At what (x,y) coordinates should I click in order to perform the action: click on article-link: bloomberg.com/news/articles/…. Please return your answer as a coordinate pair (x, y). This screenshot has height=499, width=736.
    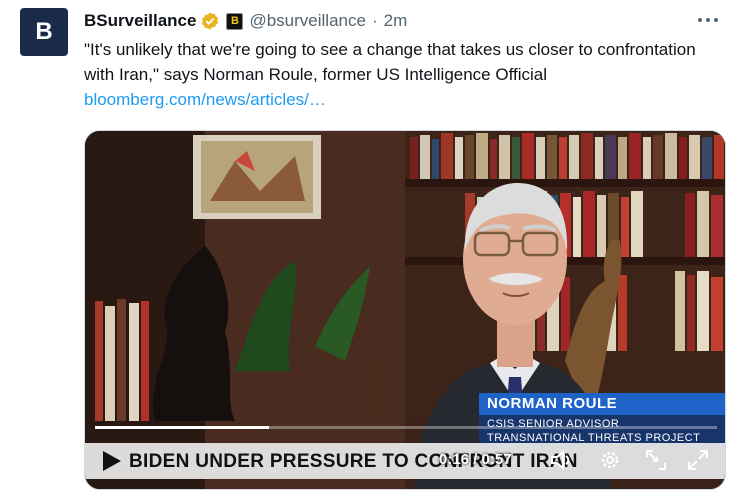
    Looking at the image, I should click on (205, 99).